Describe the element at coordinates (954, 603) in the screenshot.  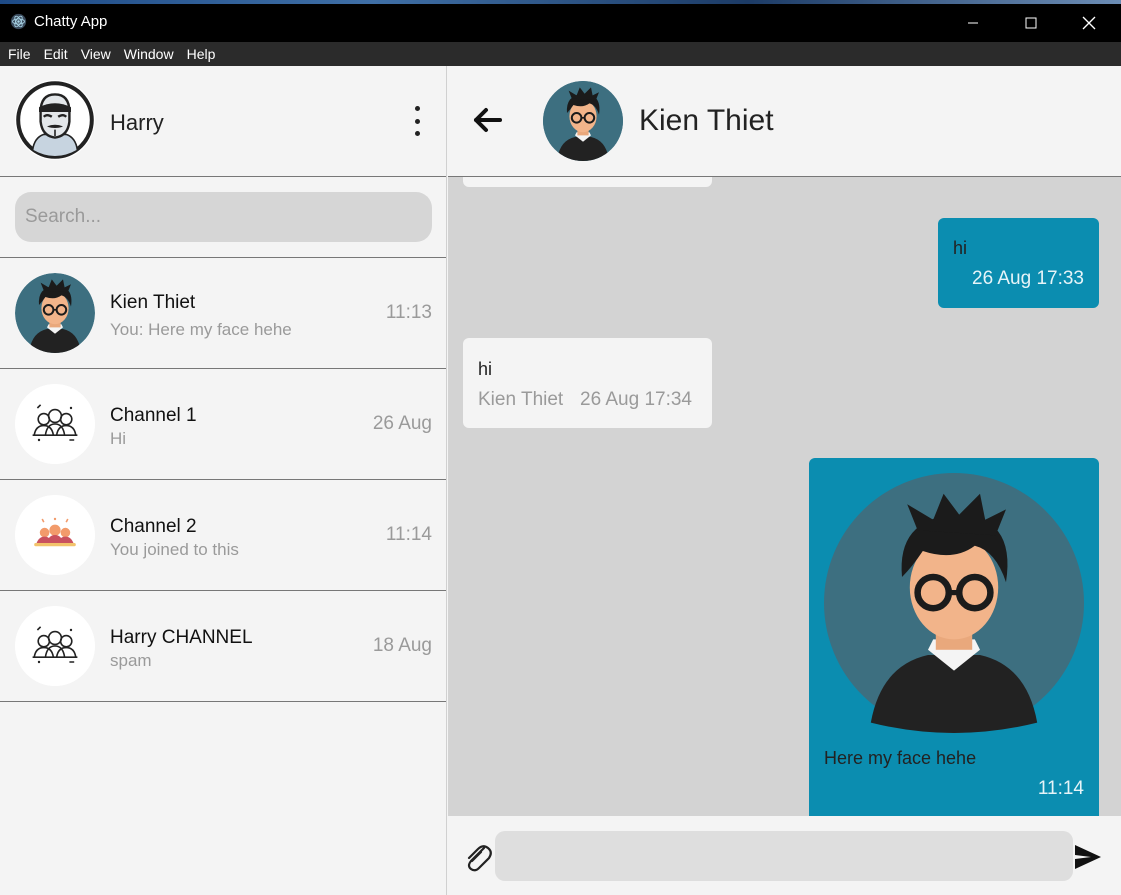
I see `boy-glasses-photo` at that location.